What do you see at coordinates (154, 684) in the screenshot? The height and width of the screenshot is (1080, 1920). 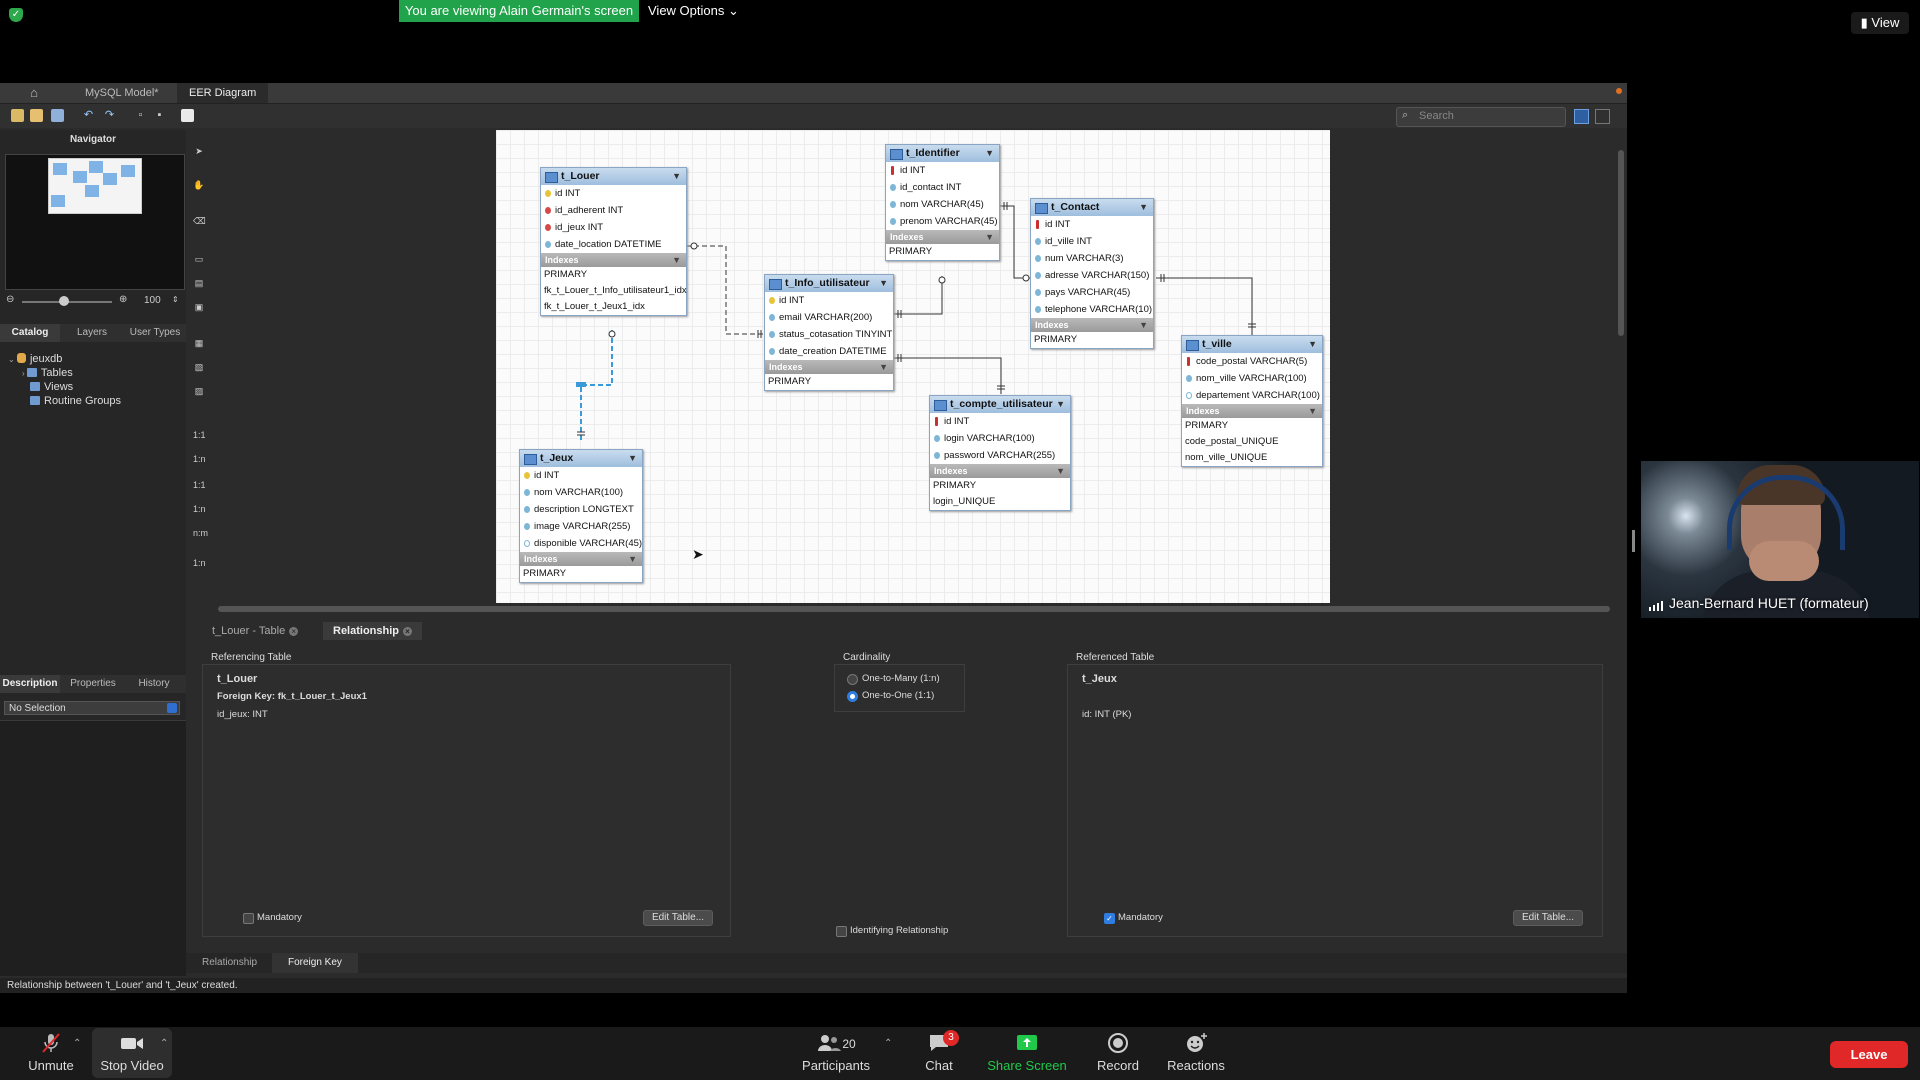 I see `tab-history: History` at bounding box center [154, 684].